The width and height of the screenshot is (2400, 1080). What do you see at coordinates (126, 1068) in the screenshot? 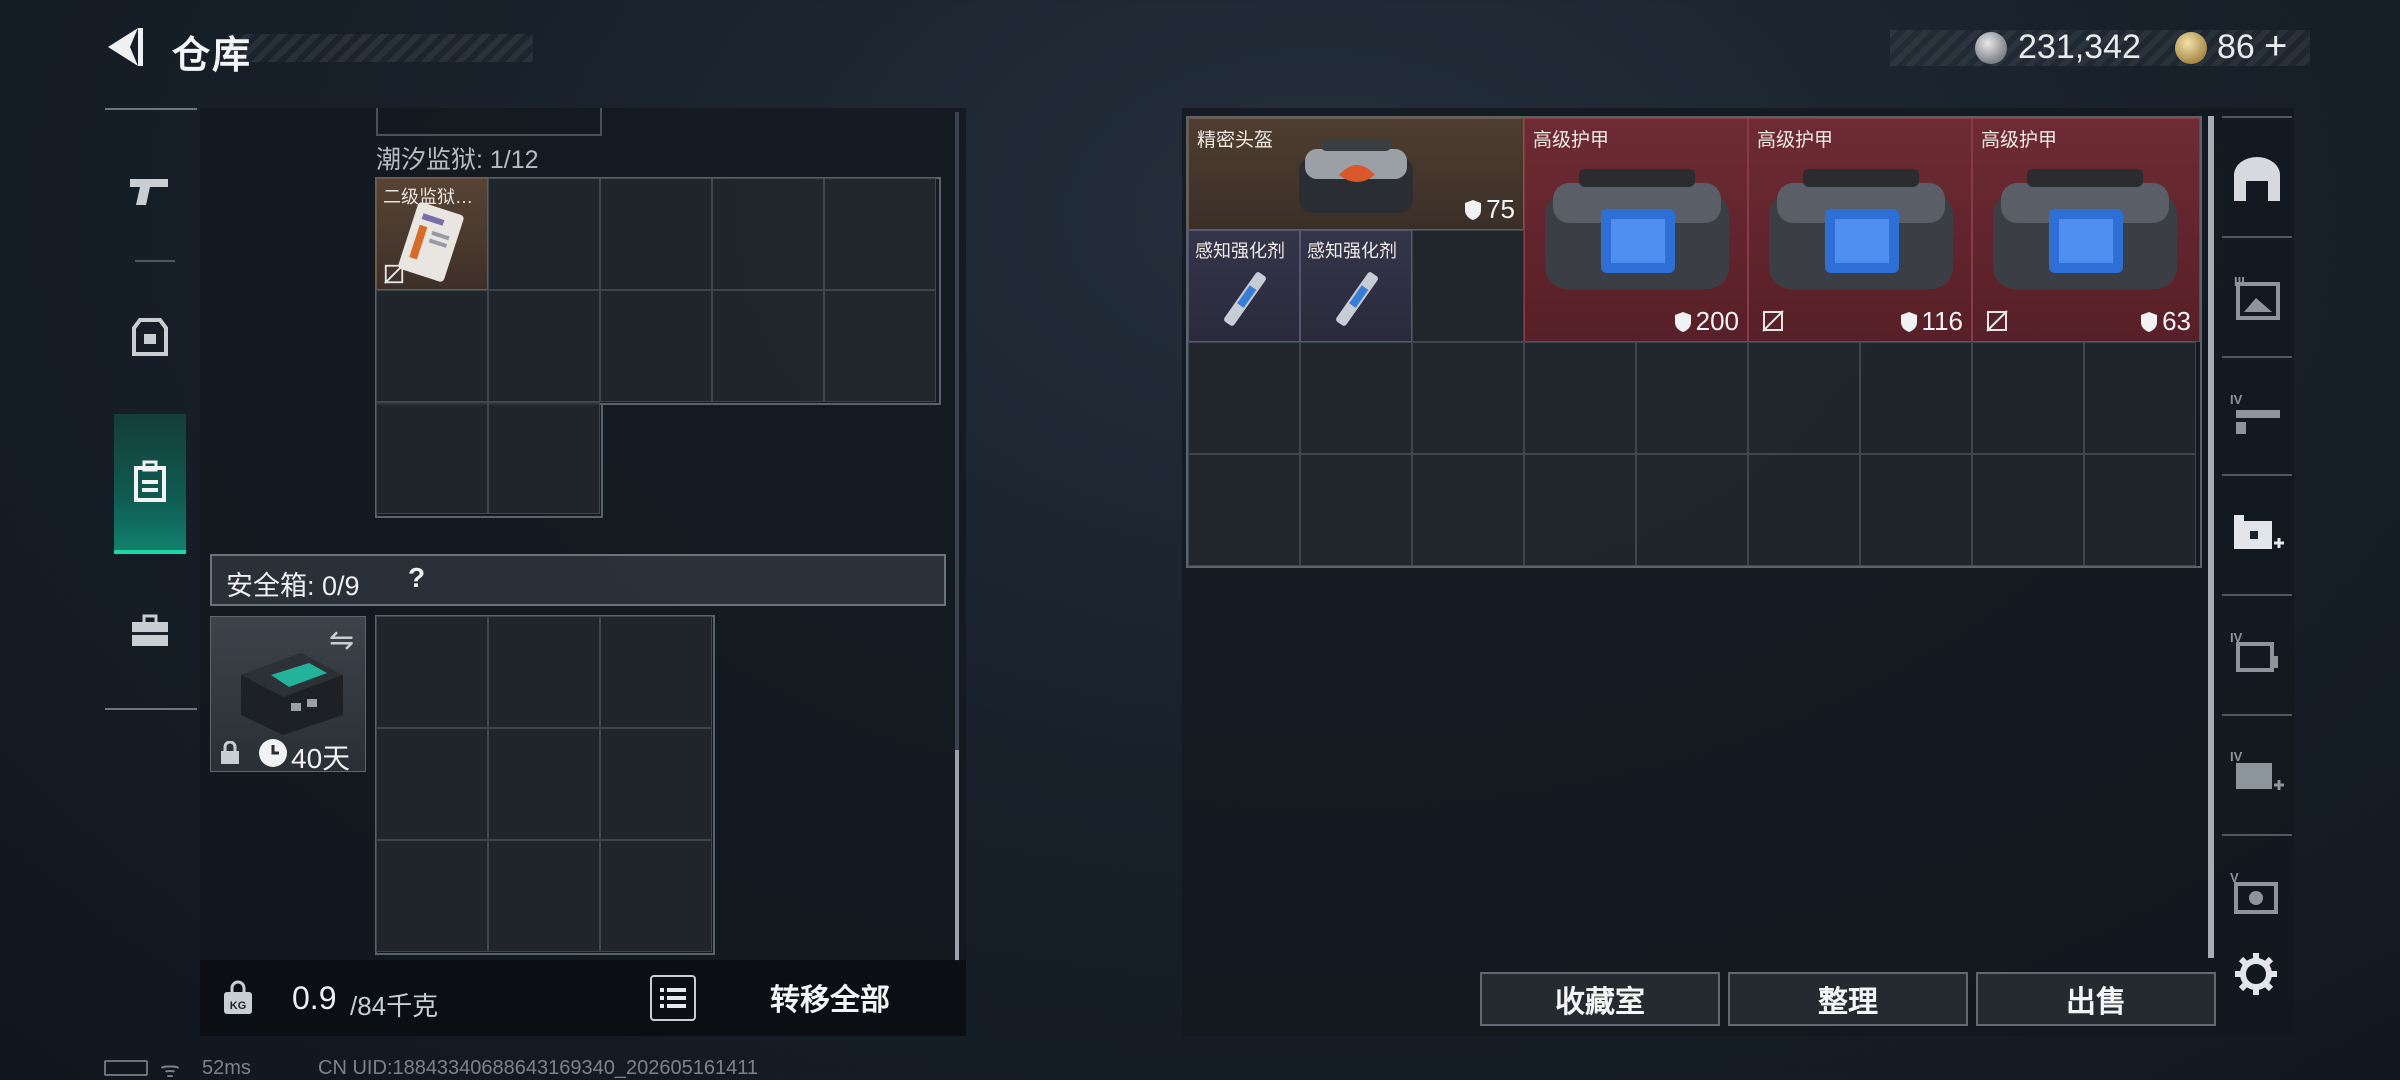
I see `battery-icon` at bounding box center [126, 1068].